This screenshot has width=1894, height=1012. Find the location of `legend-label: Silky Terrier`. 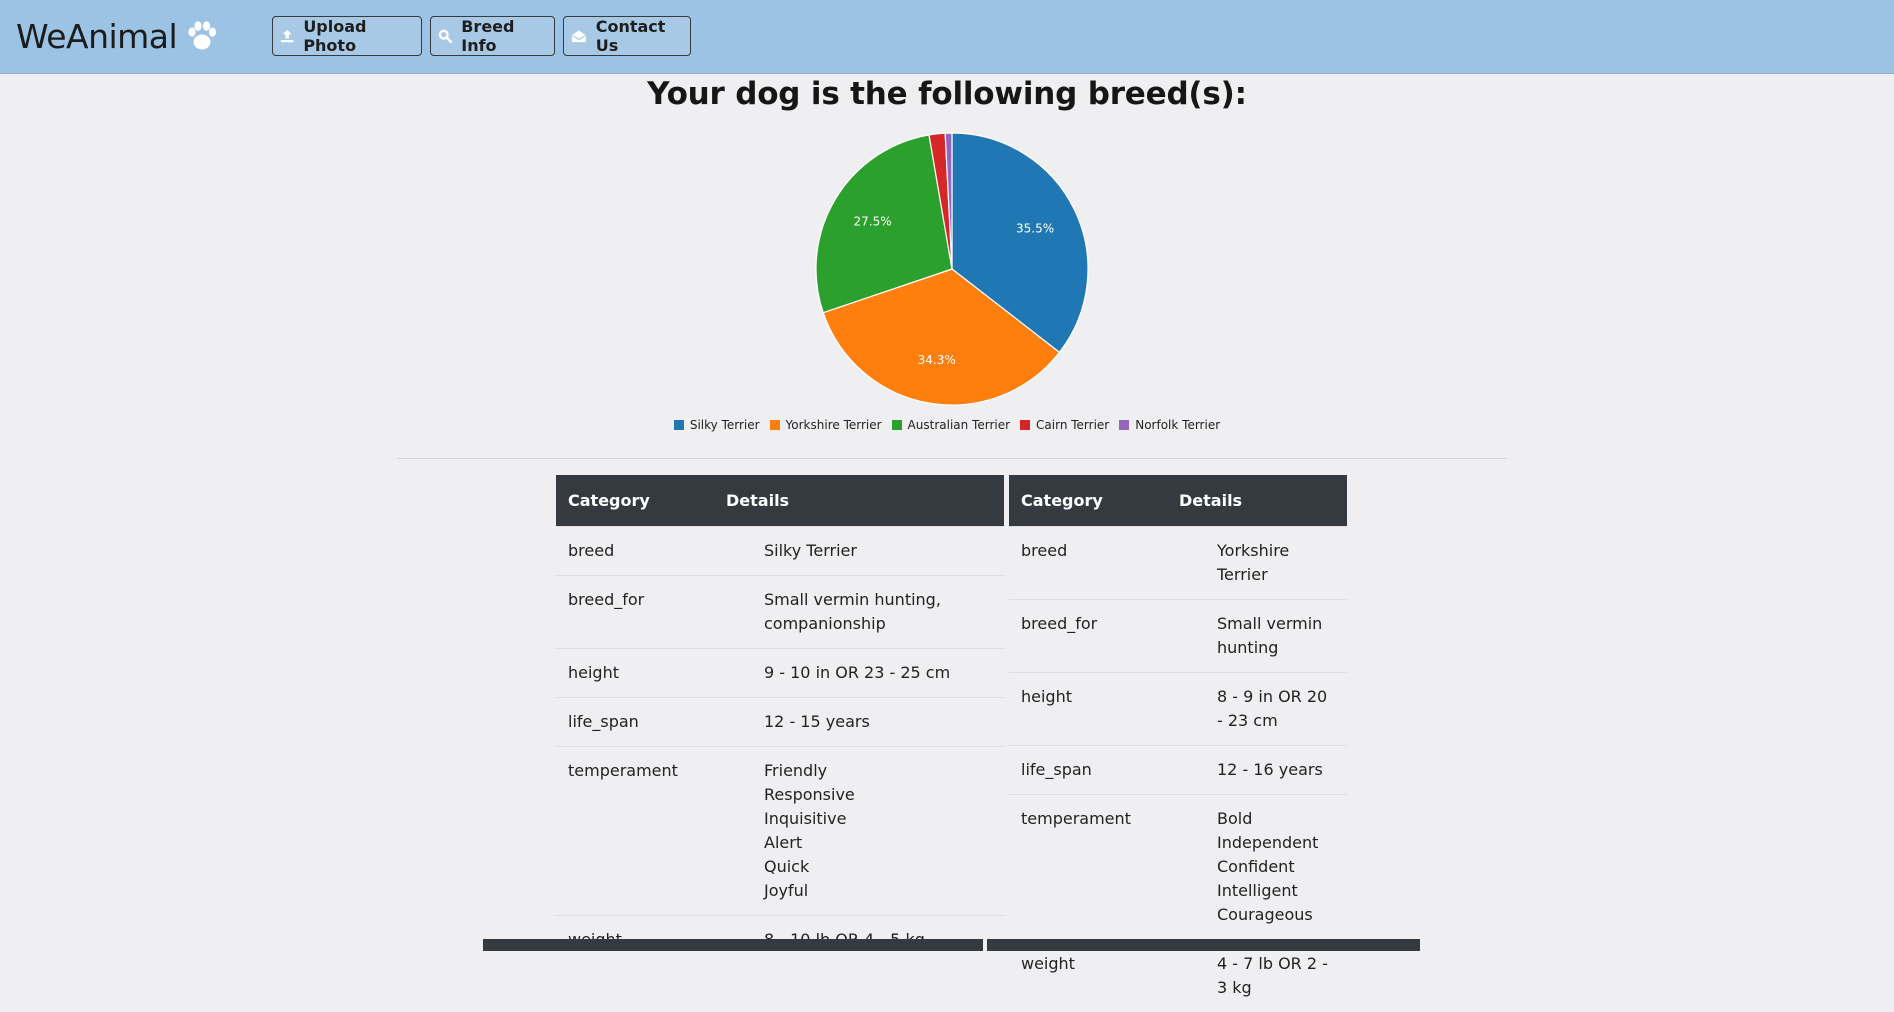

legend-label: Silky Terrier is located at coordinates (724, 425).